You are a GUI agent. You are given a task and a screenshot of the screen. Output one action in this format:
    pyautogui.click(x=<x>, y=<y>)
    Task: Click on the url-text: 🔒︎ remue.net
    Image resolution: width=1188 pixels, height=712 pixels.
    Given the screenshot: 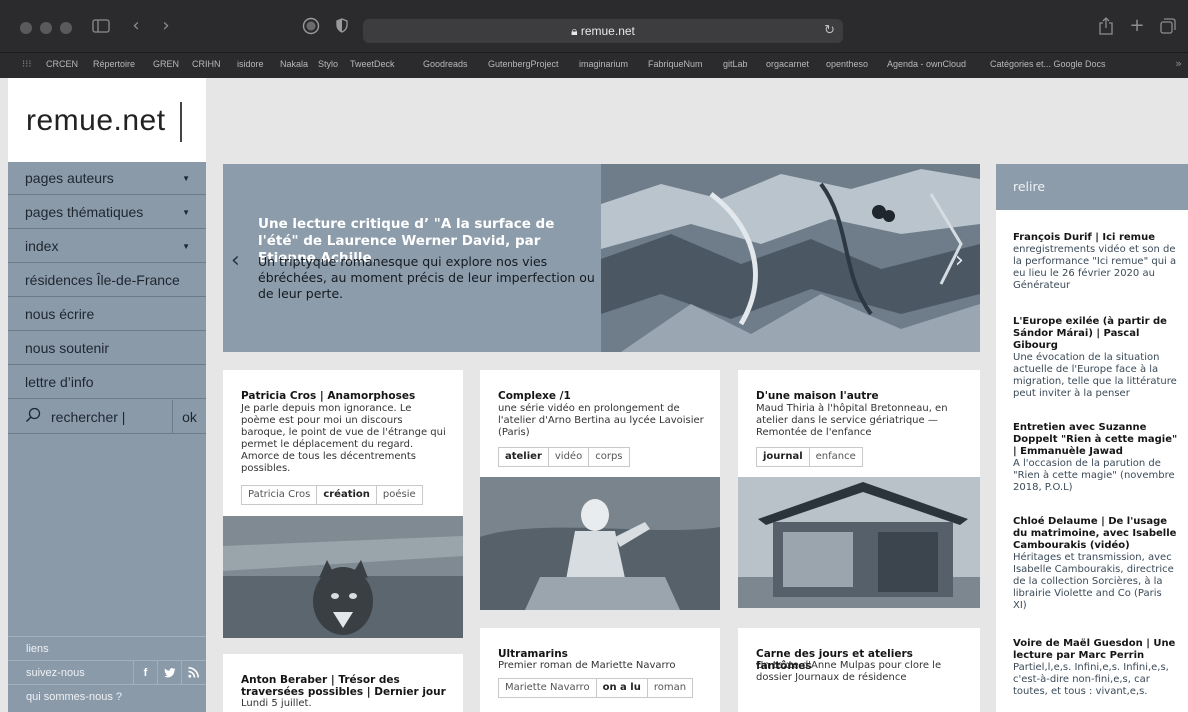 What is the action you would take?
    pyautogui.click(x=603, y=31)
    